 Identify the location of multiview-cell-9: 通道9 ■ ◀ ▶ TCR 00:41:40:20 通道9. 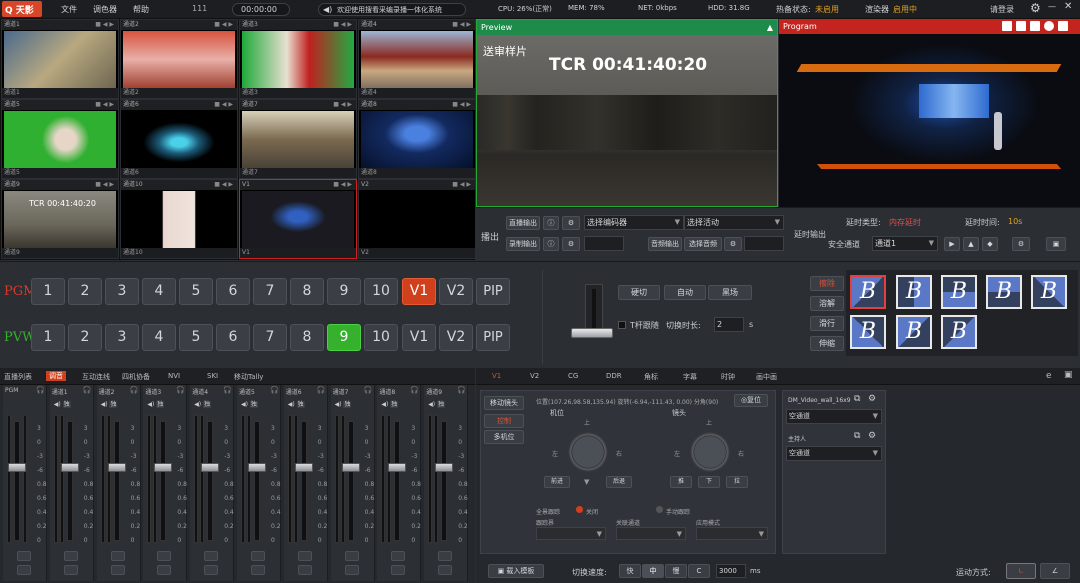
(60, 219).